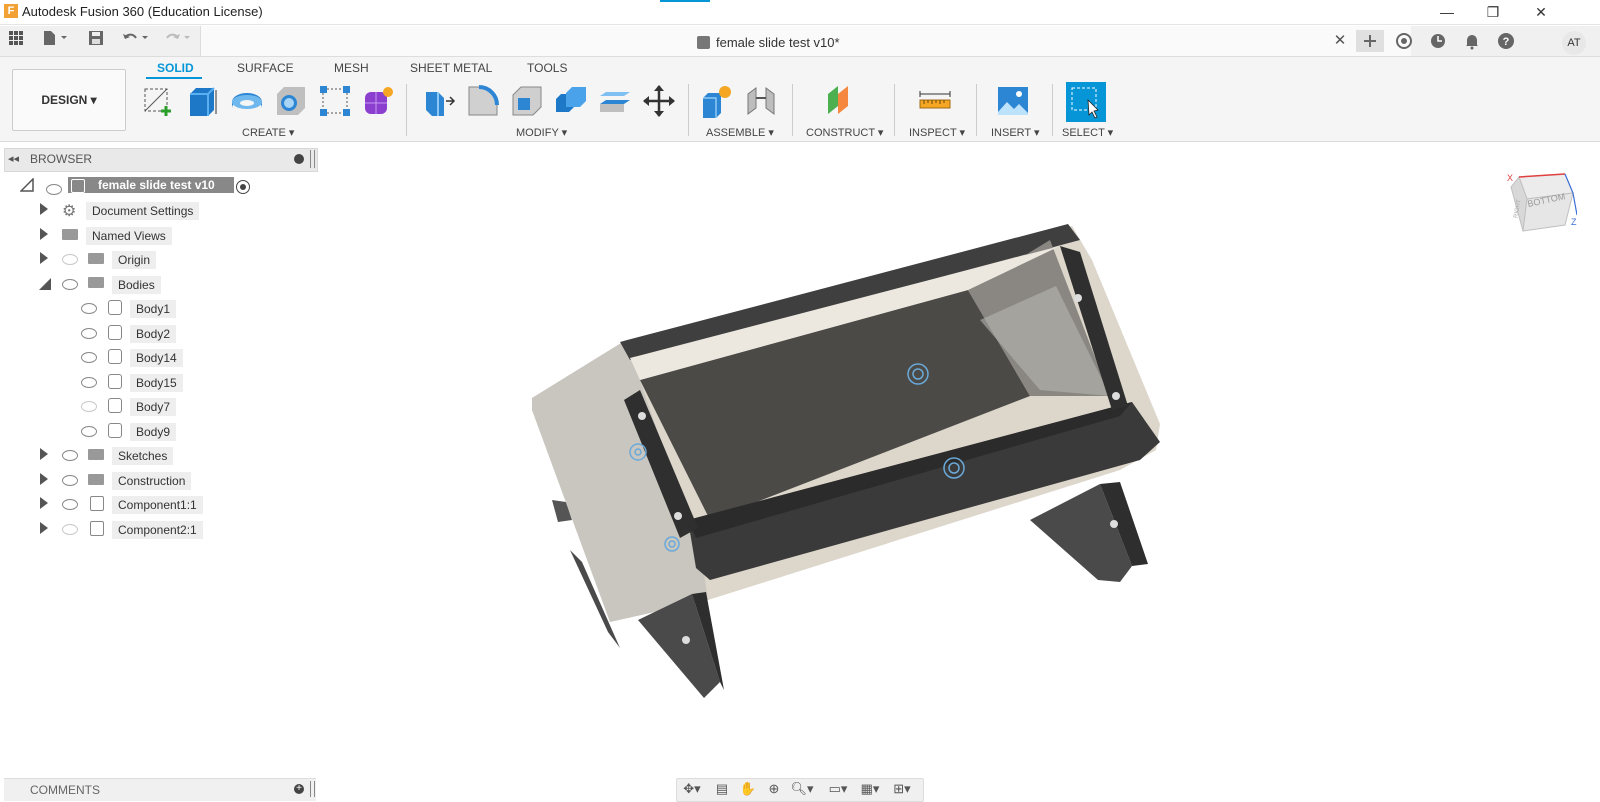 The width and height of the screenshot is (1600, 802). I want to click on pattern-icon, so click(334, 100).